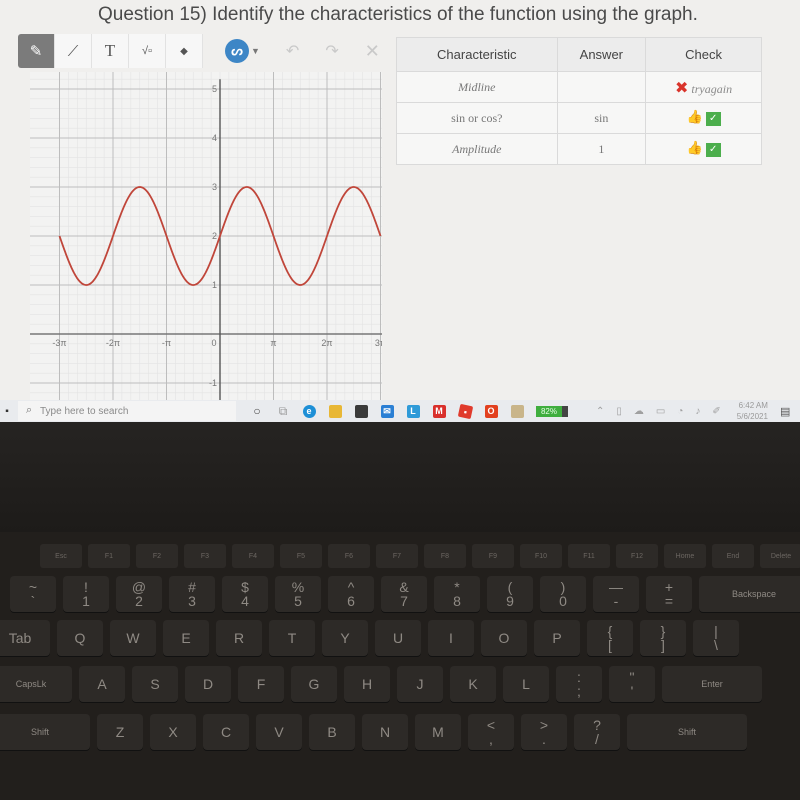 The image size is (800, 800). What do you see at coordinates (157, 556) in the screenshot?
I see `key-f2: F2` at bounding box center [157, 556].